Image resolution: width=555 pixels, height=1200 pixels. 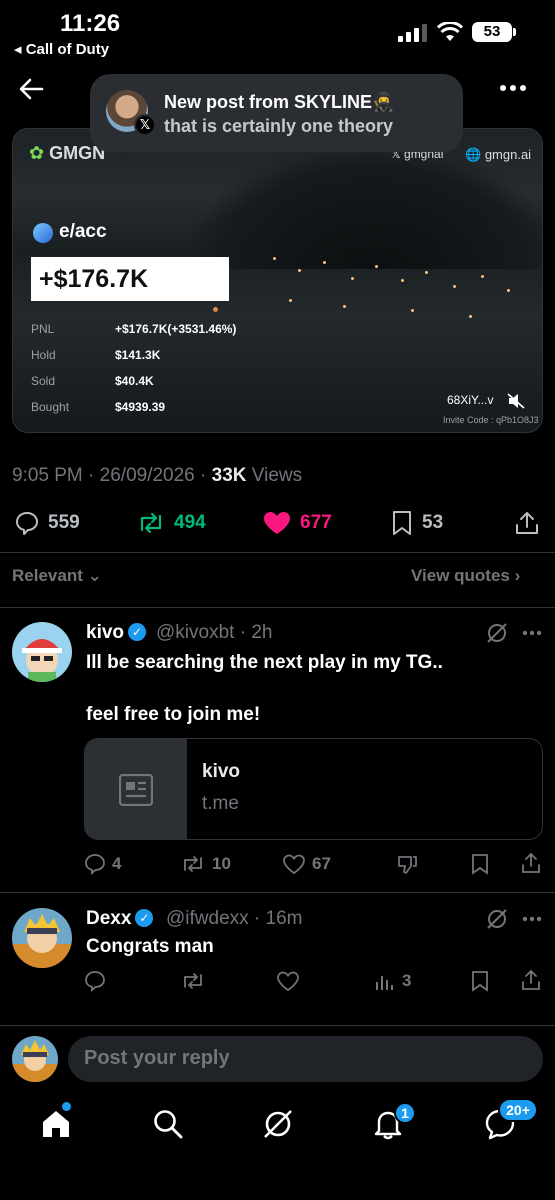 I want to click on kivo-avatar-art, so click(x=42, y=660).